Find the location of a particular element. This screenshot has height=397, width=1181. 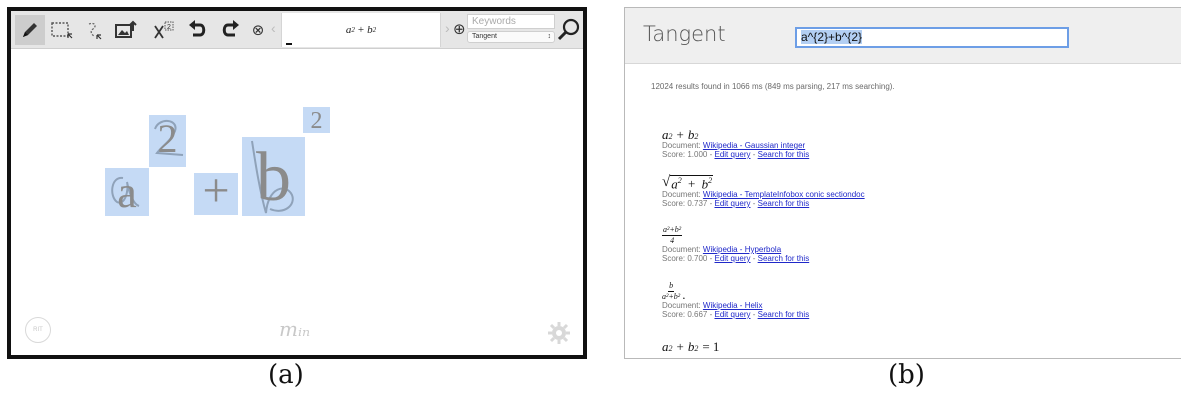

lasso-icon is located at coordinates (95, 31).